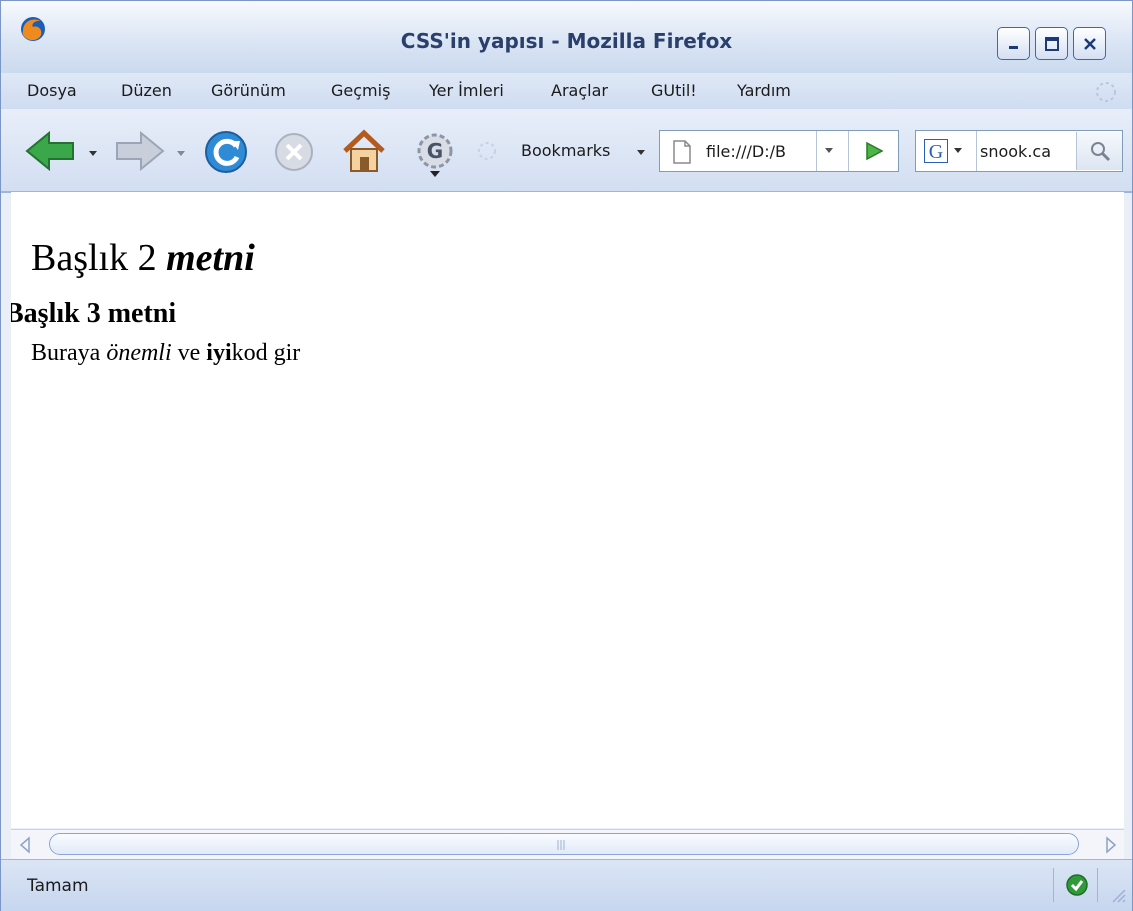 The width and height of the screenshot is (1133, 911). I want to click on google-icon: G, so click(936, 151).